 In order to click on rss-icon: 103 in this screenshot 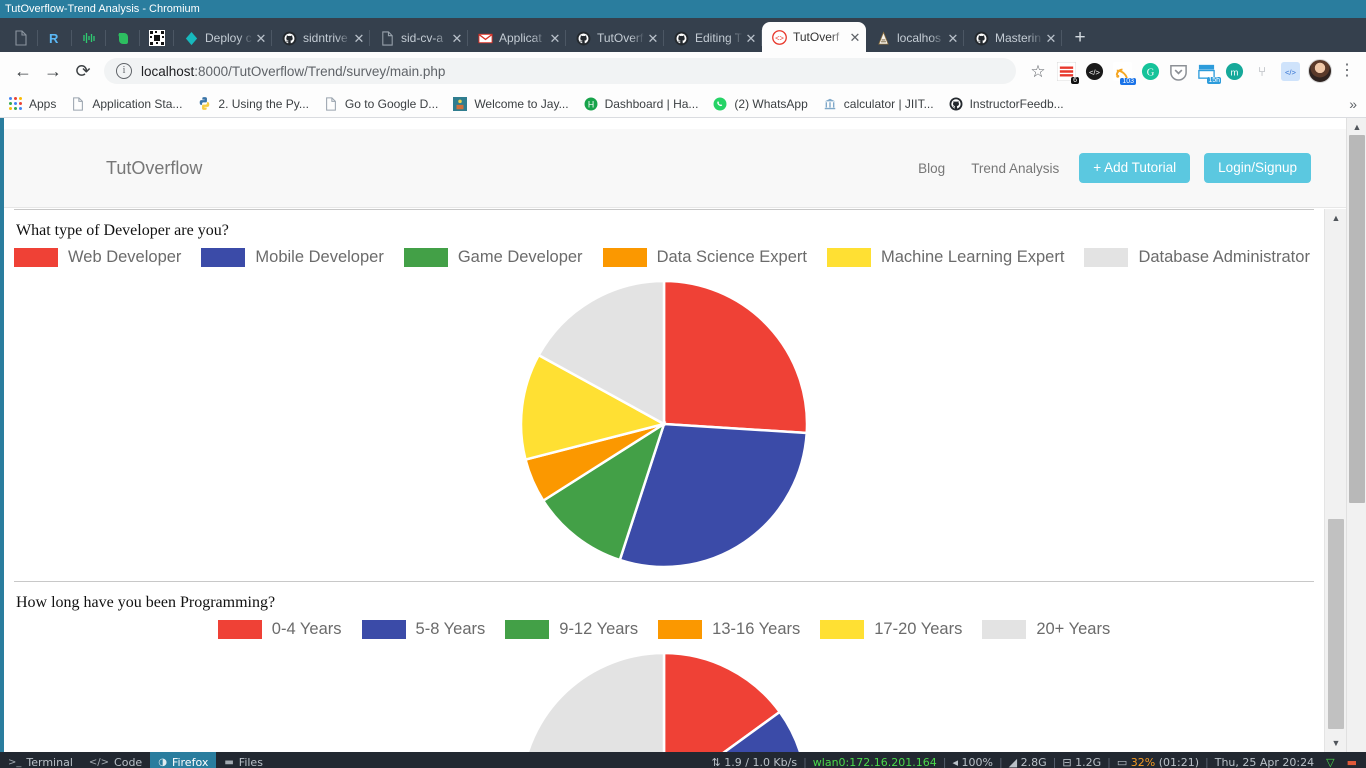, I will do `click(1123, 72)`.